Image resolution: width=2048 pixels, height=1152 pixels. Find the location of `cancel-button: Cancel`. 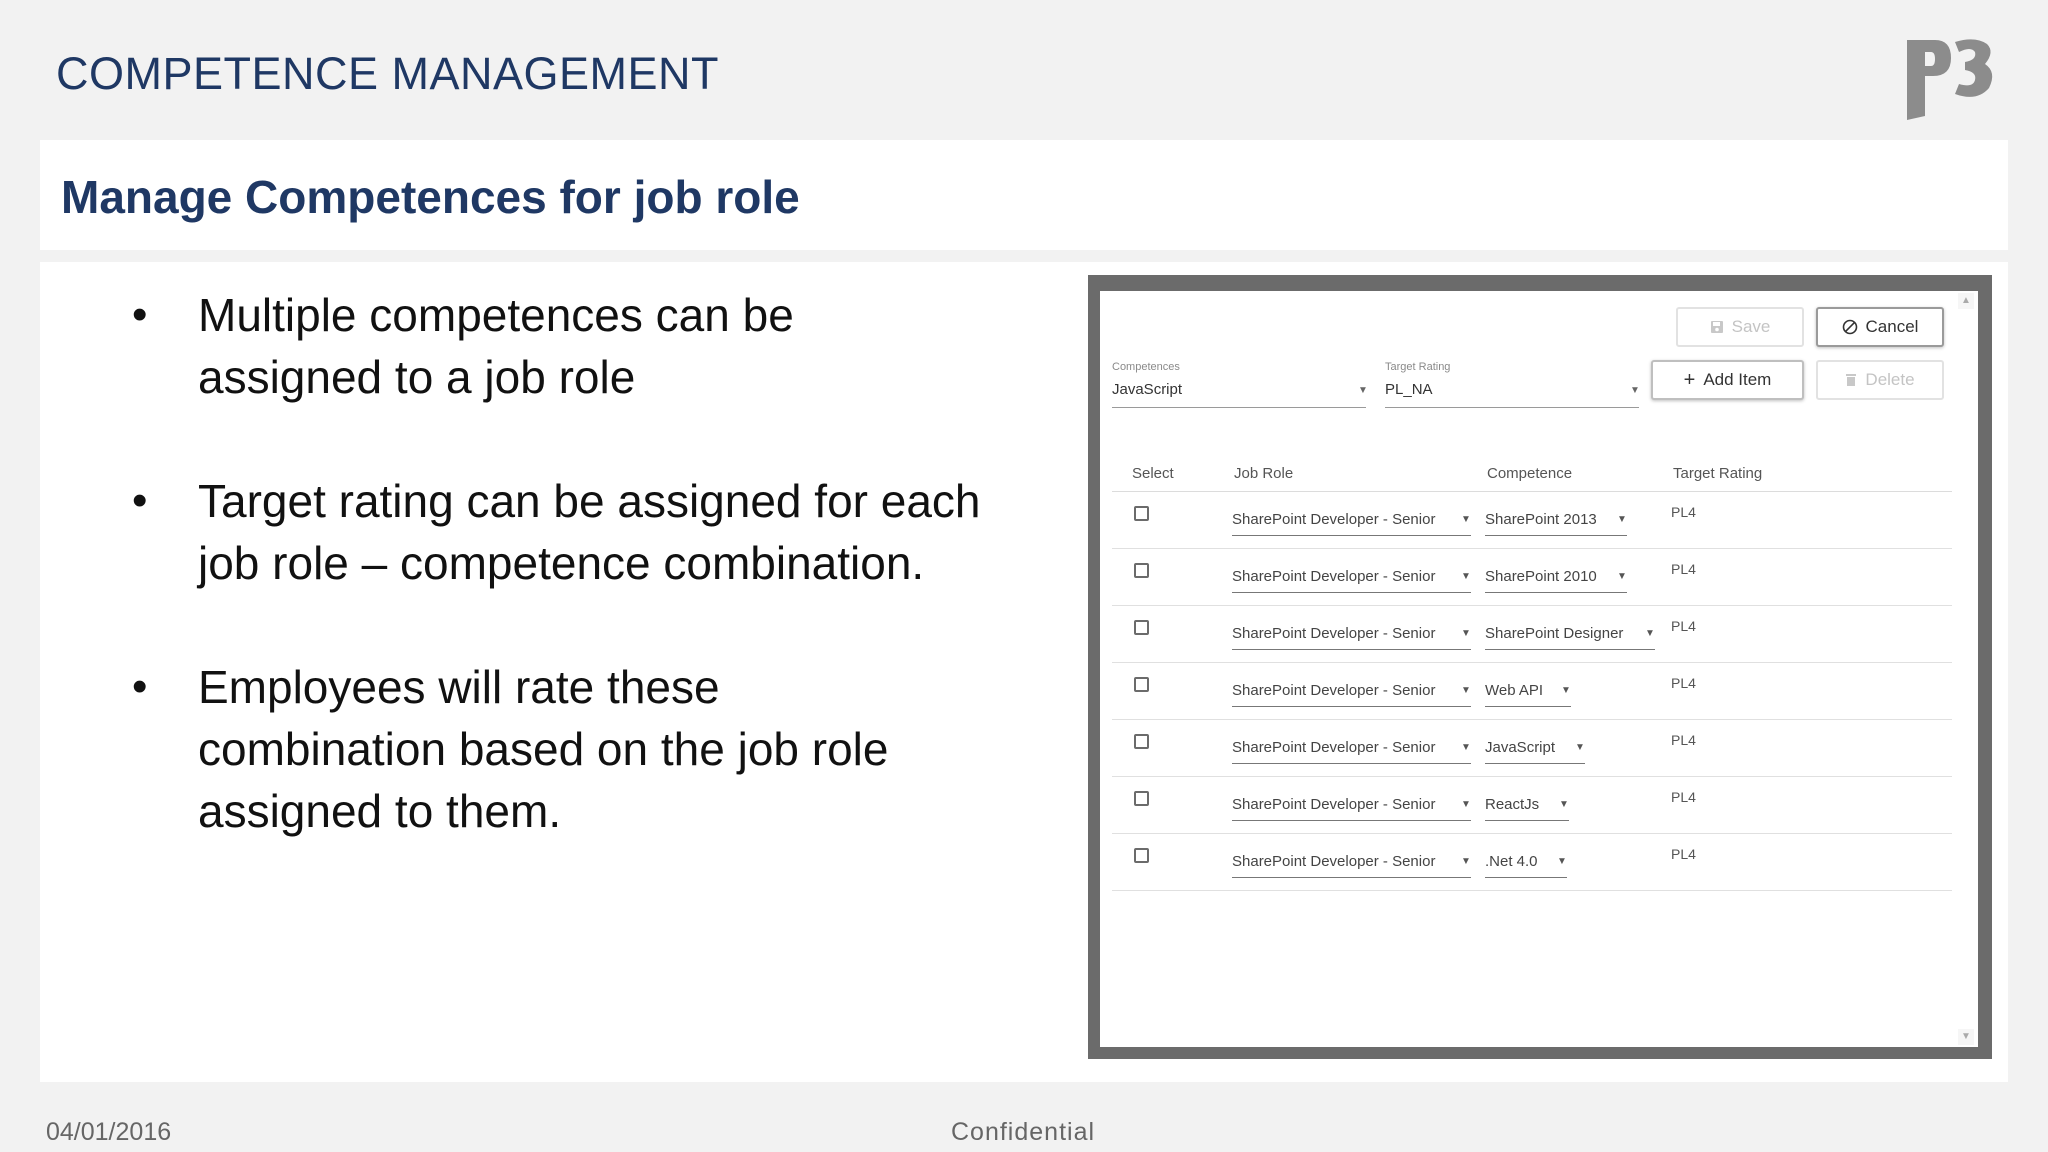

cancel-button: Cancel is located at coordinates (1880, 327).